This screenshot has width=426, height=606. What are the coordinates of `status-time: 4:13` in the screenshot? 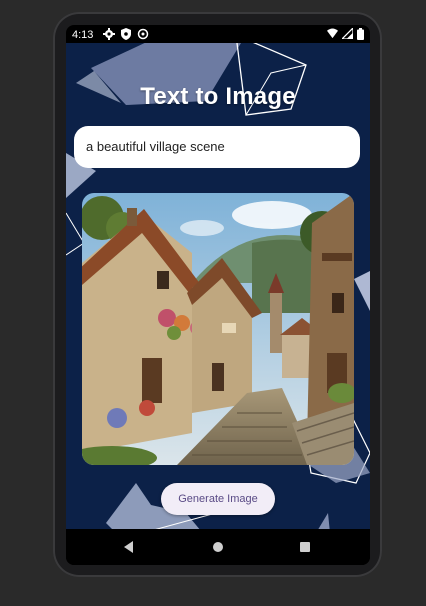 It's located at (83, 35).